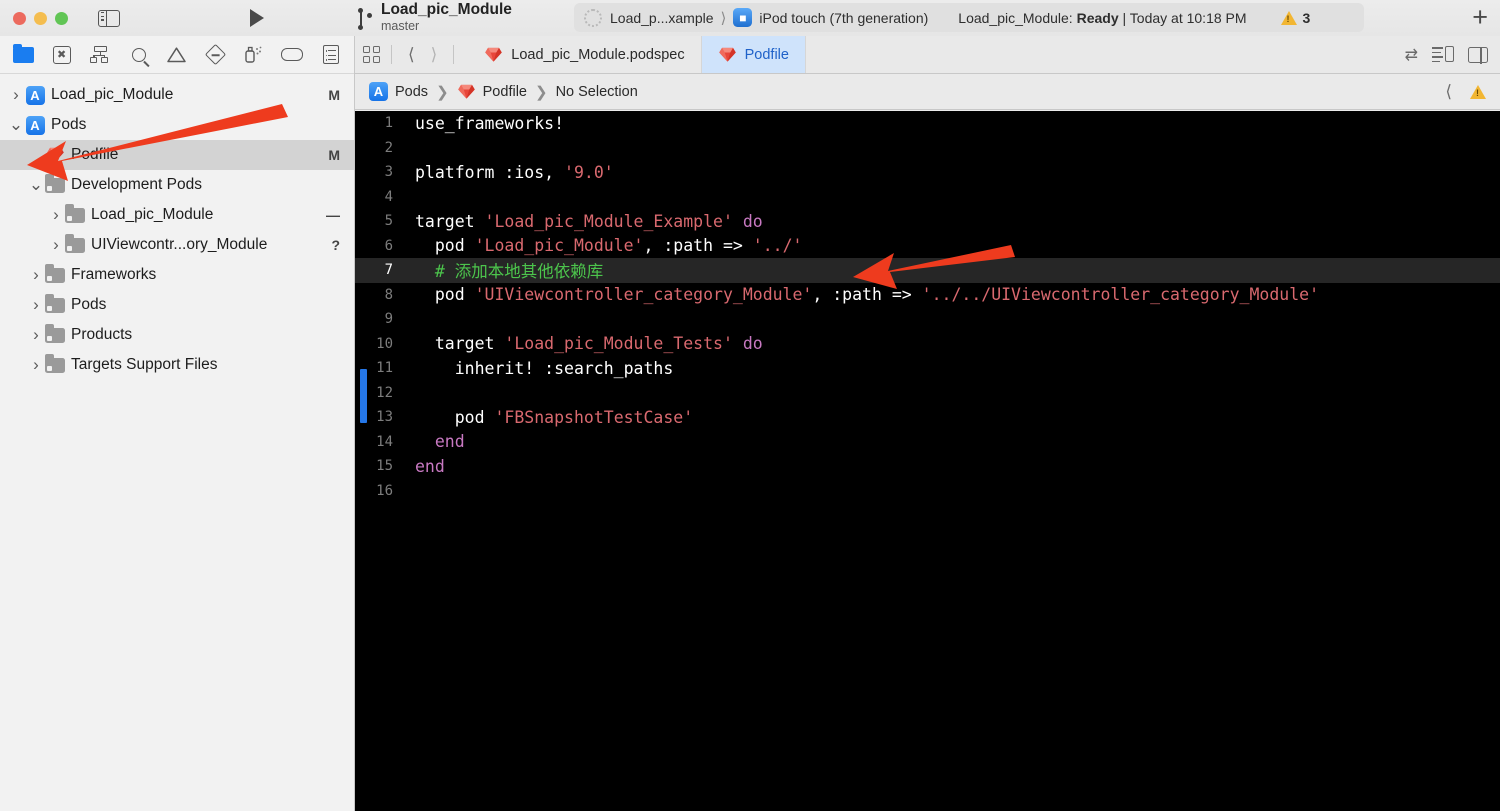  Describe the element at coordinates (177, 155) in the screenshot. I see `navigator-row-podfile: Podfile M` at that location.